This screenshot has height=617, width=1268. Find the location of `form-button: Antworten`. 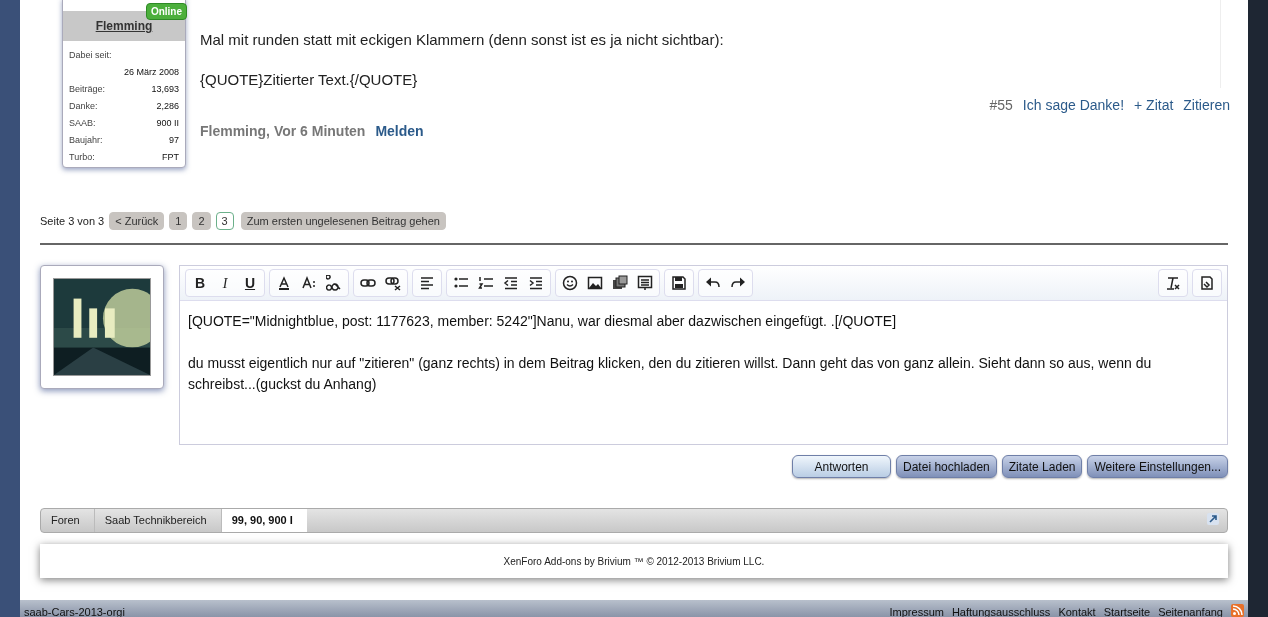

form-button: Antworten is located at coordinates (842, 466).